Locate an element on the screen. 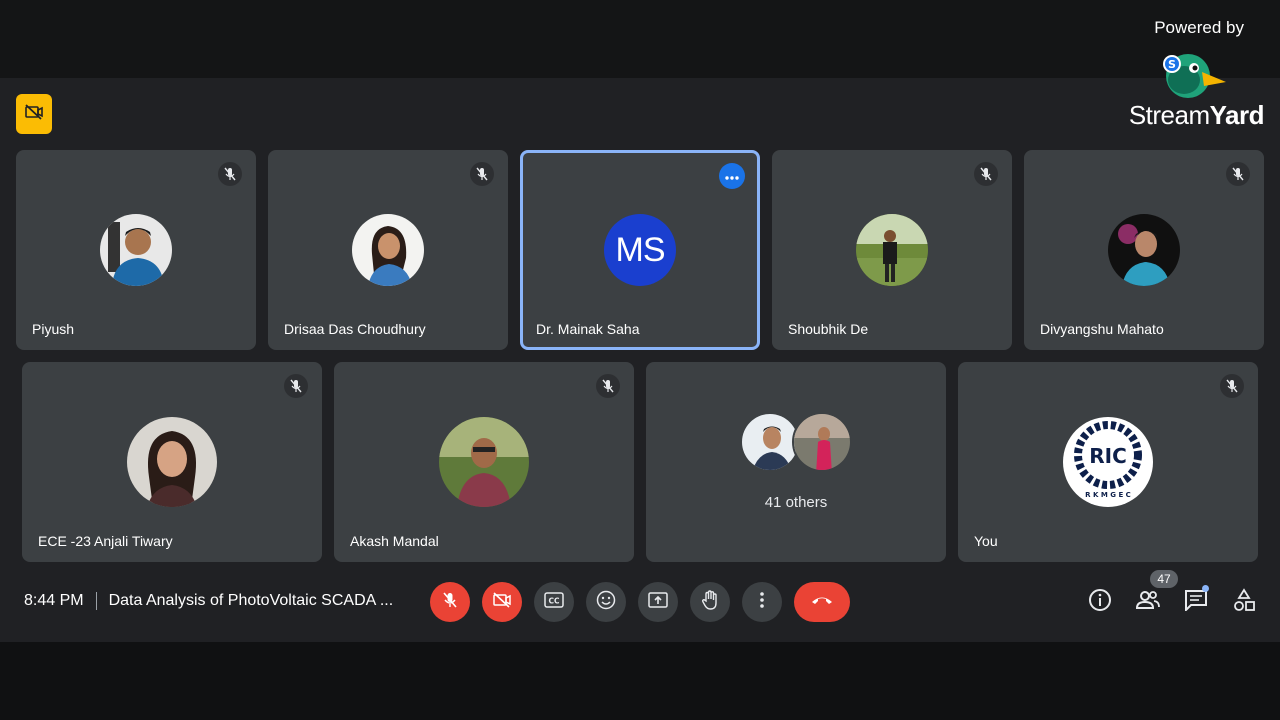 This screenshot has height=720, width=1280. streamyard-logo: StreamYard is located at coordinates (1196, 115).